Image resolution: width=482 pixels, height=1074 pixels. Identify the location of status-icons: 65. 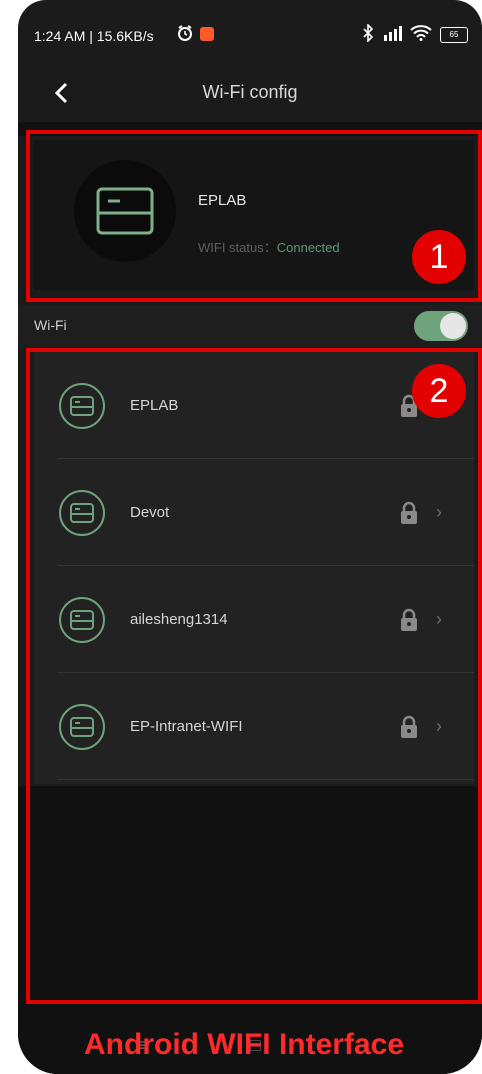
(415, 34).